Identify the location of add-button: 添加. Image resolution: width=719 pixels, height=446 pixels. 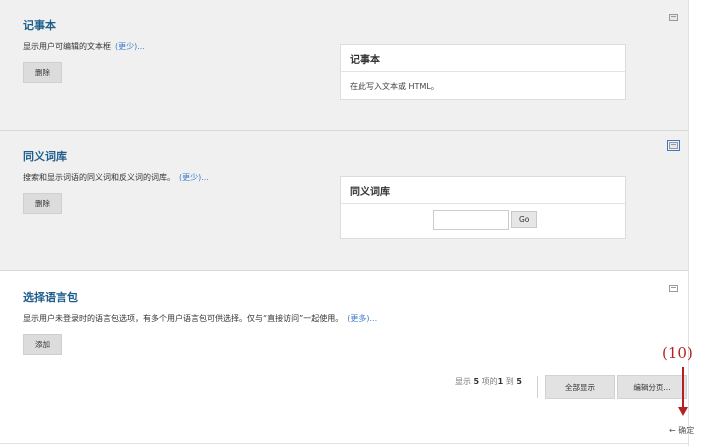
(42, 344).